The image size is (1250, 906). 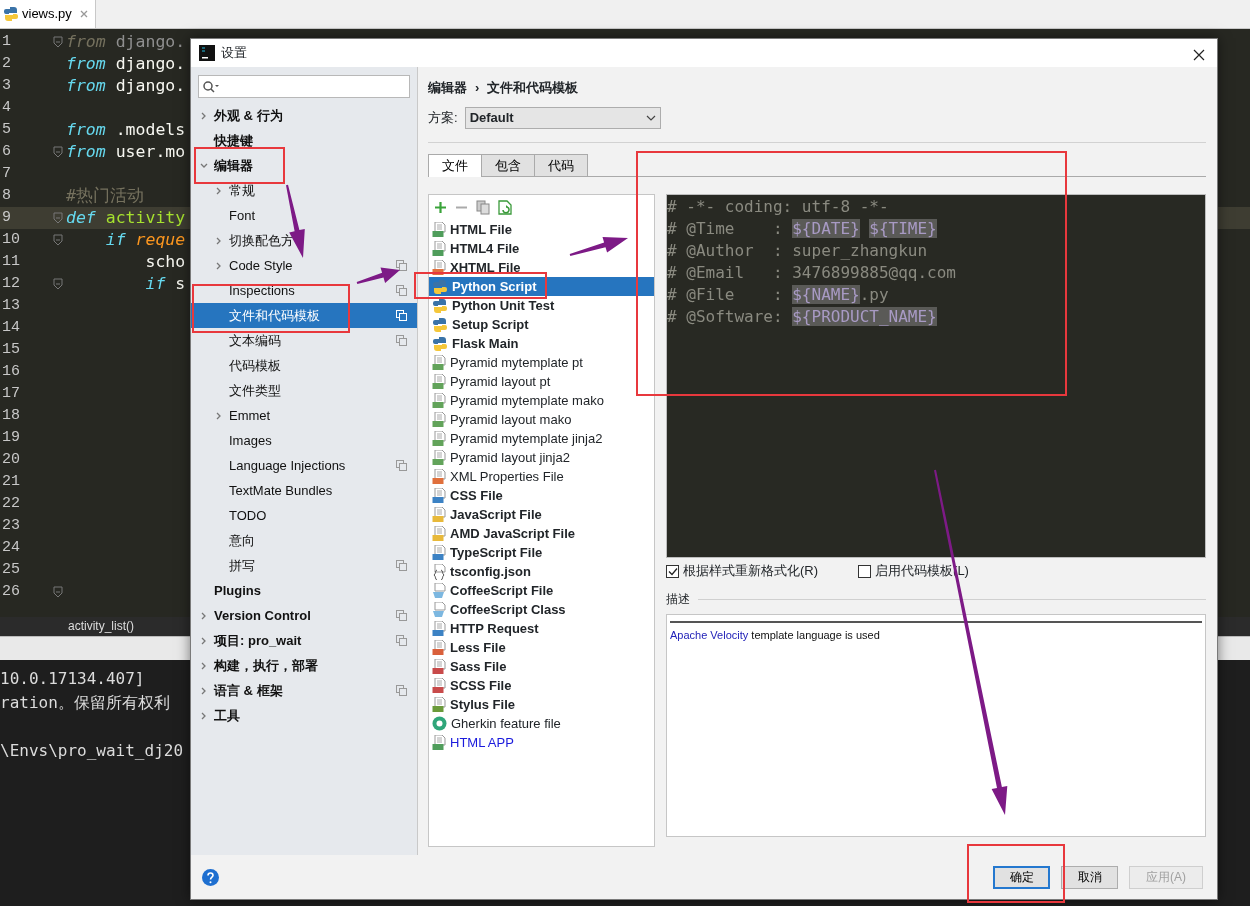 I want to click on template-item: HTML4 File, so click(x=541, y=248).